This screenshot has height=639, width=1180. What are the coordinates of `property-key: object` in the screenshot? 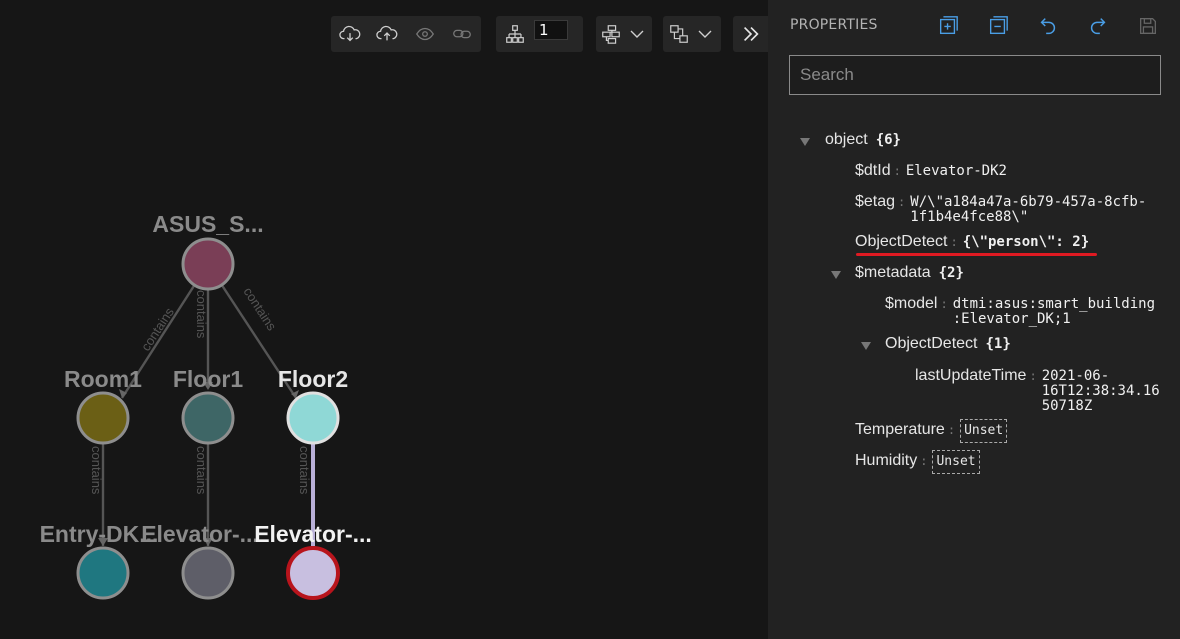 It's located at (846, 139).